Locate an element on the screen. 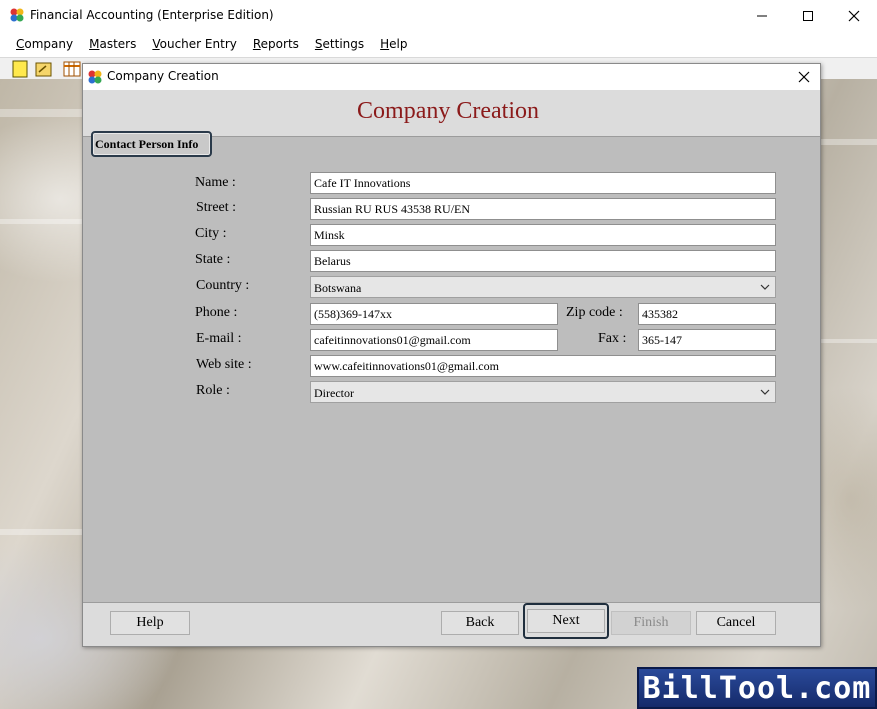  dialog-title: Company Creation is located at coordinates (163, 76).